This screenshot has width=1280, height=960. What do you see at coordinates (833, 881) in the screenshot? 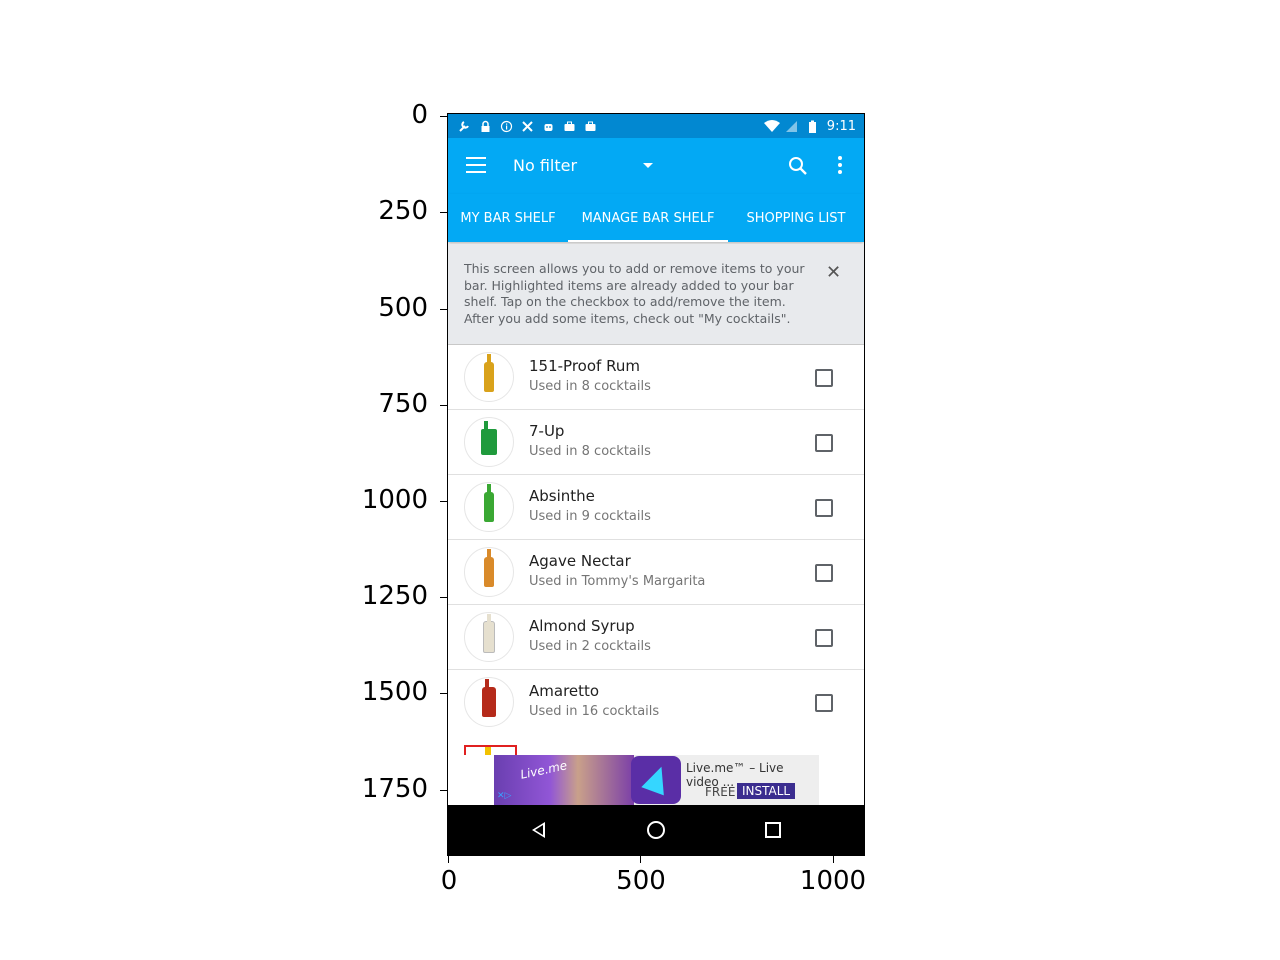
I see `x-tick-label: 1000` at bounding box center [833, 881].